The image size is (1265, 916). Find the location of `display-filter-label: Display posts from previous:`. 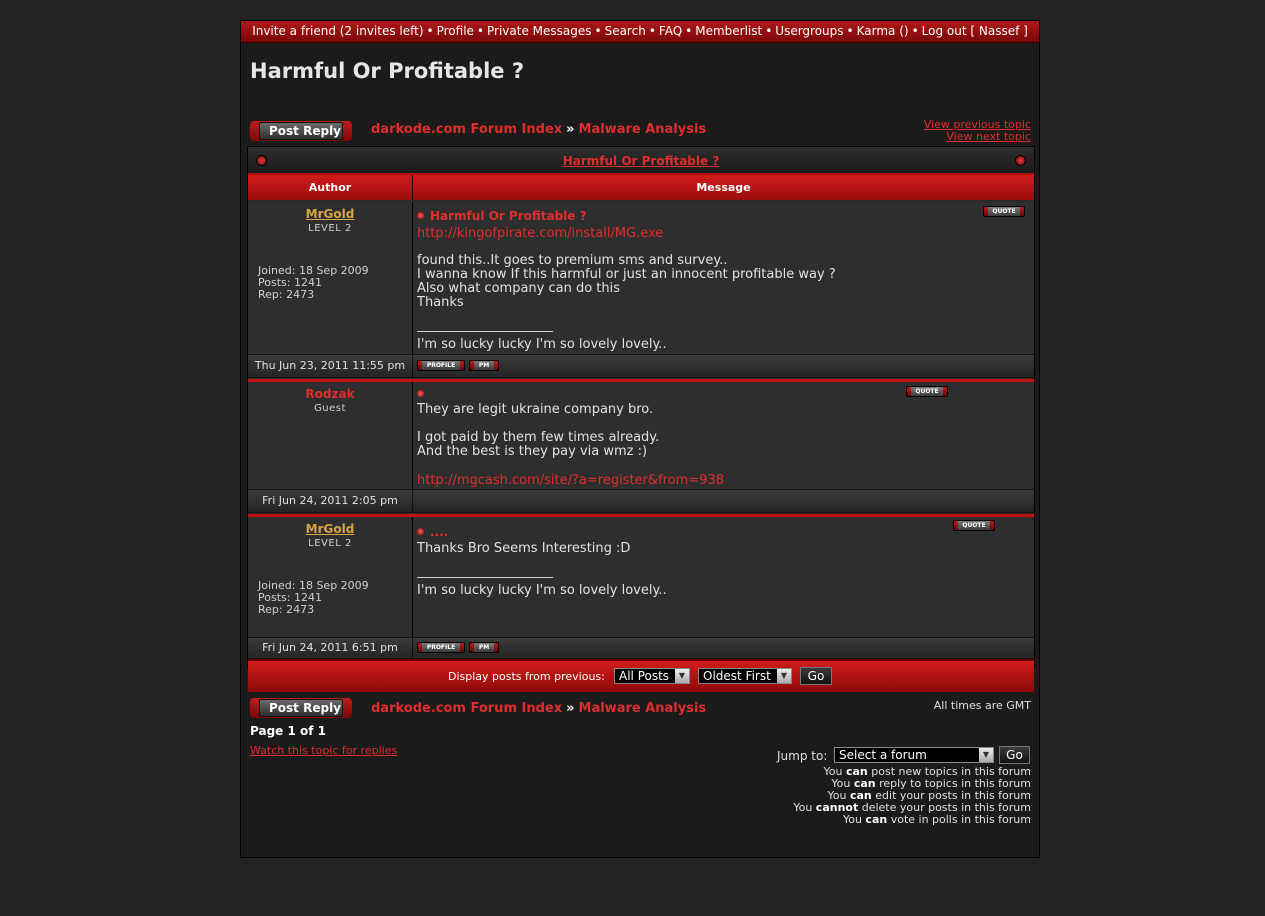

display-filter-label: Display posts from previous: is located at coordinates (526, 676).